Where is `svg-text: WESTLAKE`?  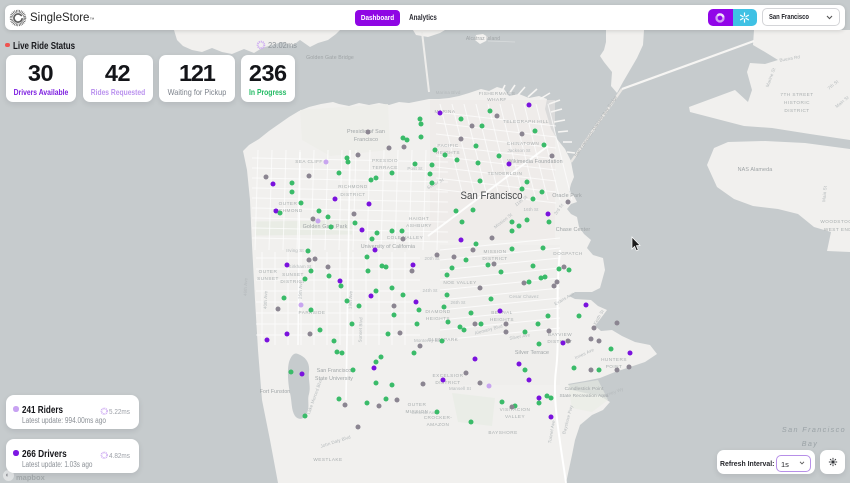
svg-text: WESTLAKE is located at coordinates (327, 459).